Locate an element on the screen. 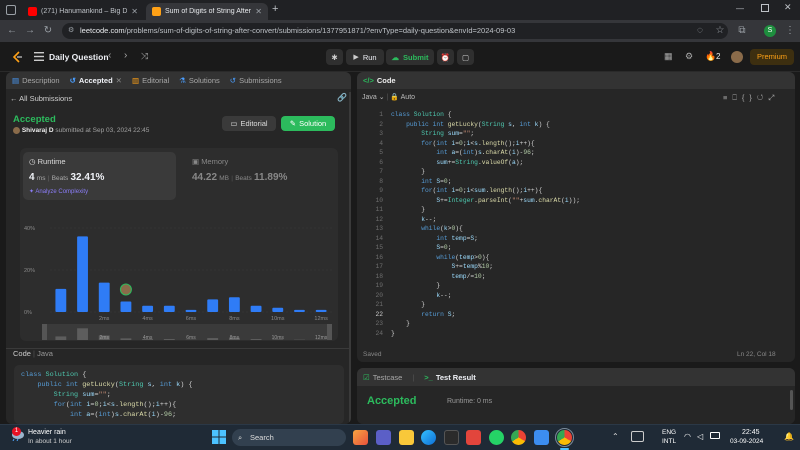 Image resolution: width=800 pixels, height=450 pixels. windows-start-icon is located at coordinates (219, 437).